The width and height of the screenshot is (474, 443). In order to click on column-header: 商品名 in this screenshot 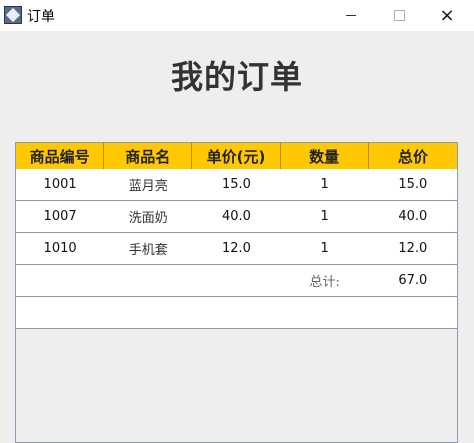, I will do `click(148, 156)`.